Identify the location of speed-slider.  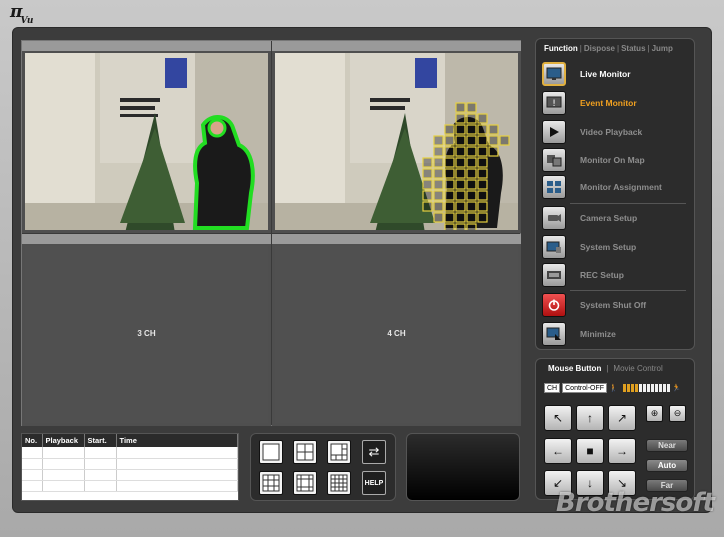
(647, 388).